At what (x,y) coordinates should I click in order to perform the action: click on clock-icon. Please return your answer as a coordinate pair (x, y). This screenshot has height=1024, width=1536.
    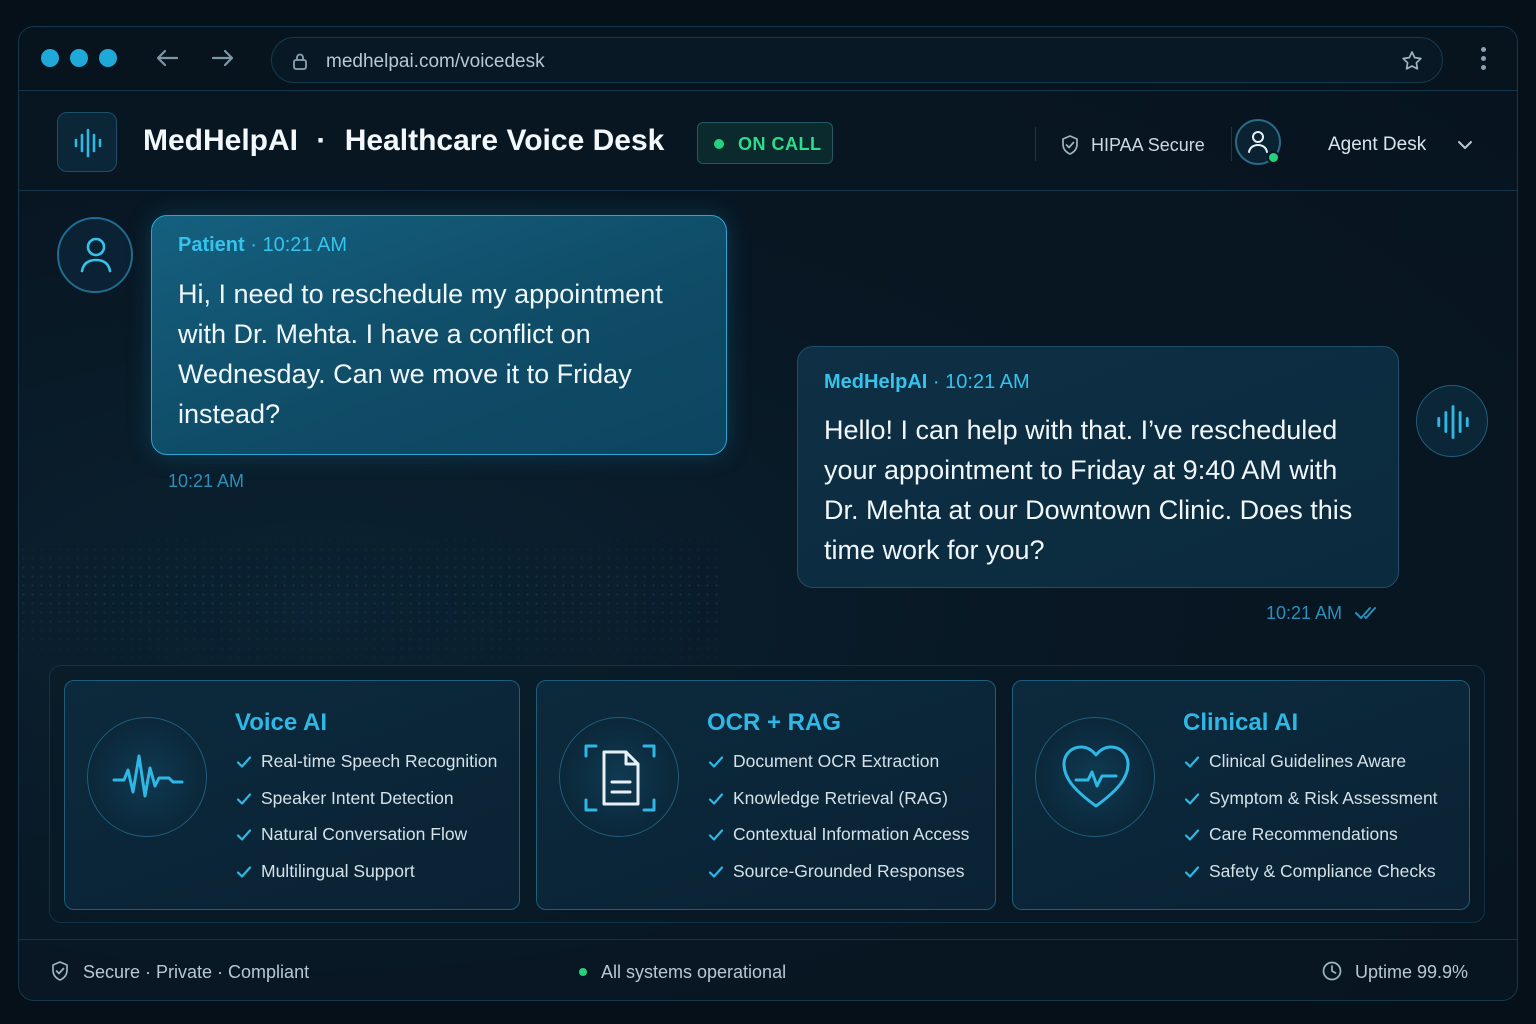
    Looking at the image, I should click on (1332, 971).